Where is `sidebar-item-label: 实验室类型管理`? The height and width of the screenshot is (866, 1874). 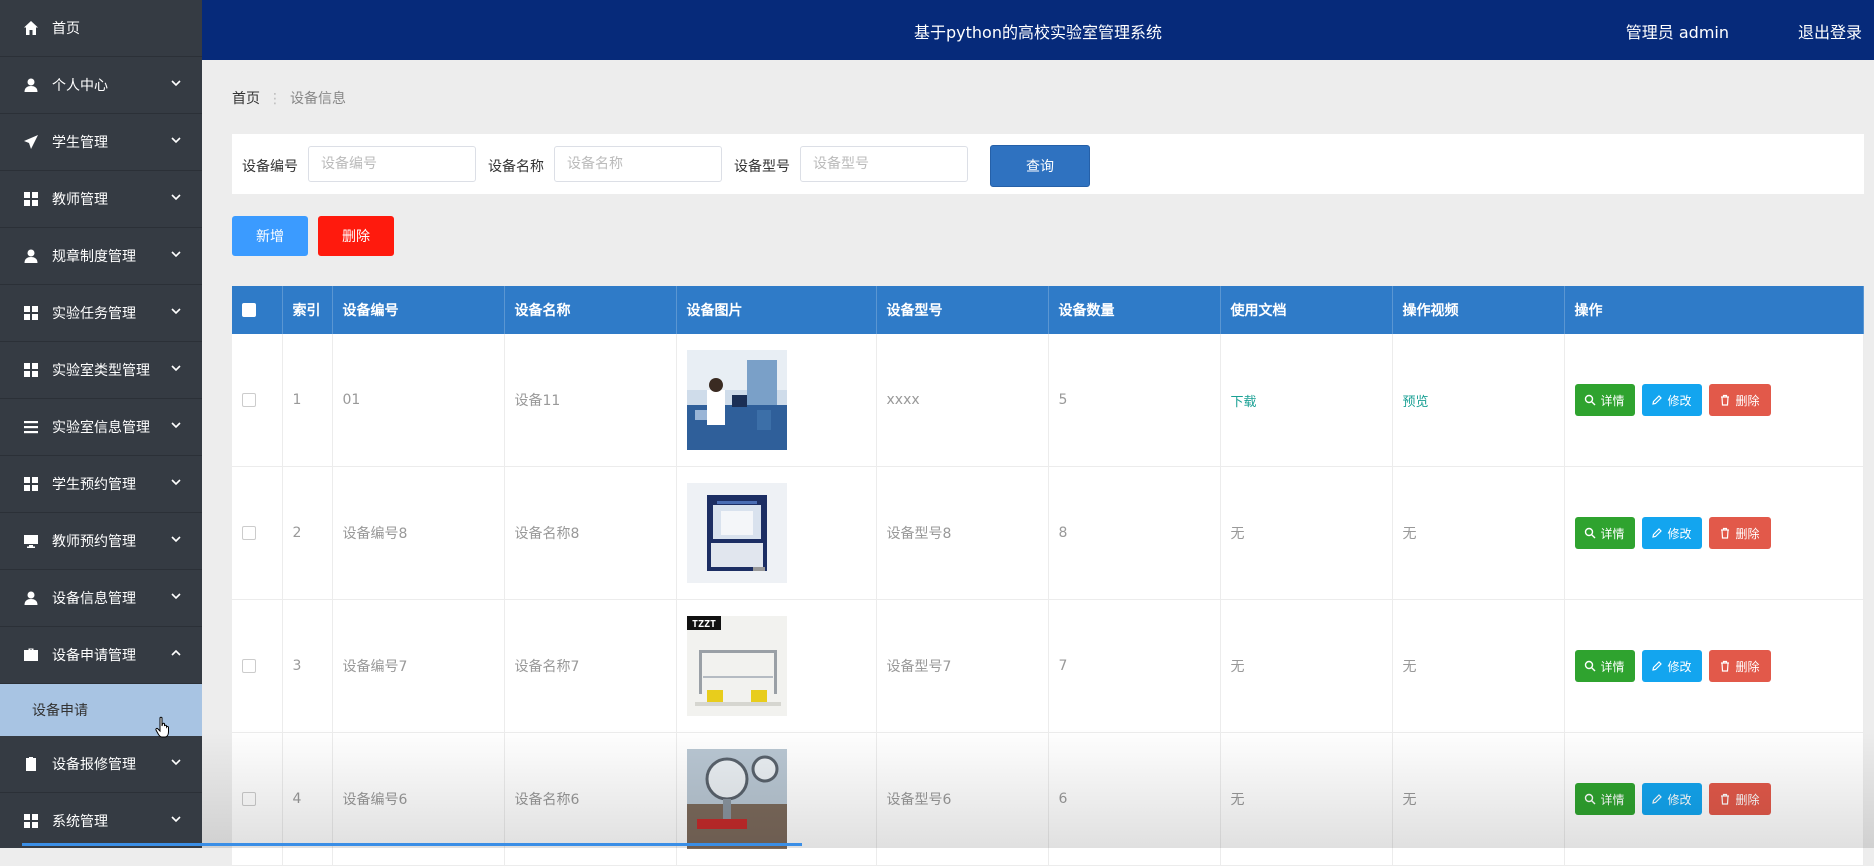 sidebar-item-label: 实验室类型管理 is located at coordinates (101, 371).